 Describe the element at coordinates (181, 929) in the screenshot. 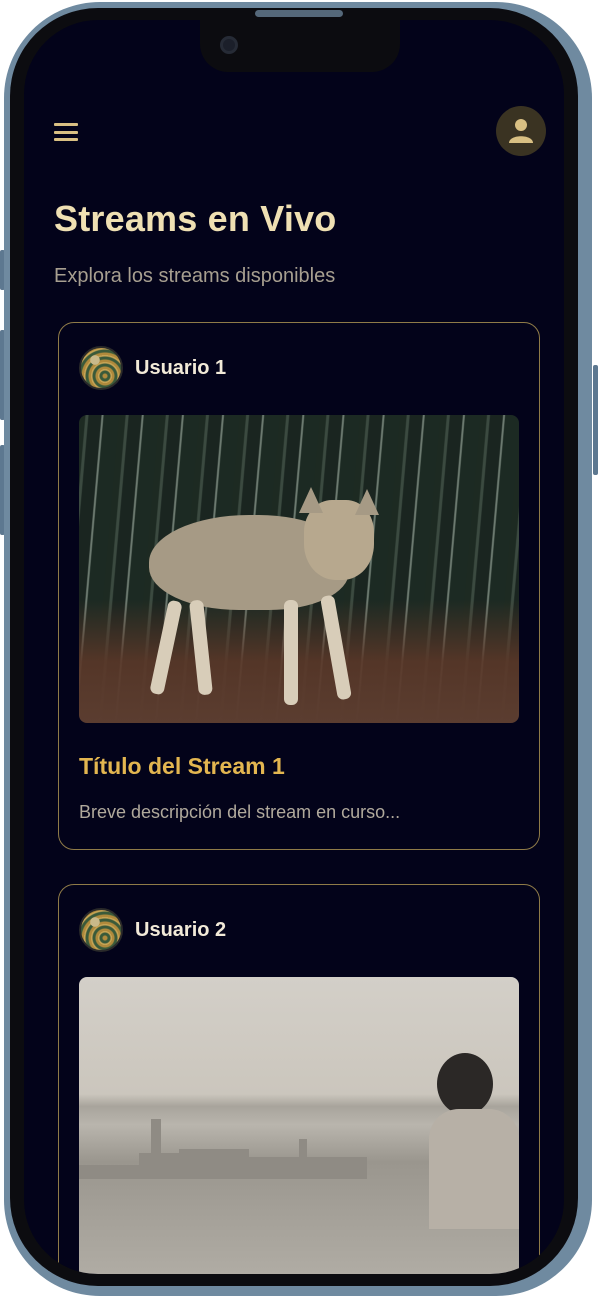

I see `stream-username: Usuario 2` at that location.